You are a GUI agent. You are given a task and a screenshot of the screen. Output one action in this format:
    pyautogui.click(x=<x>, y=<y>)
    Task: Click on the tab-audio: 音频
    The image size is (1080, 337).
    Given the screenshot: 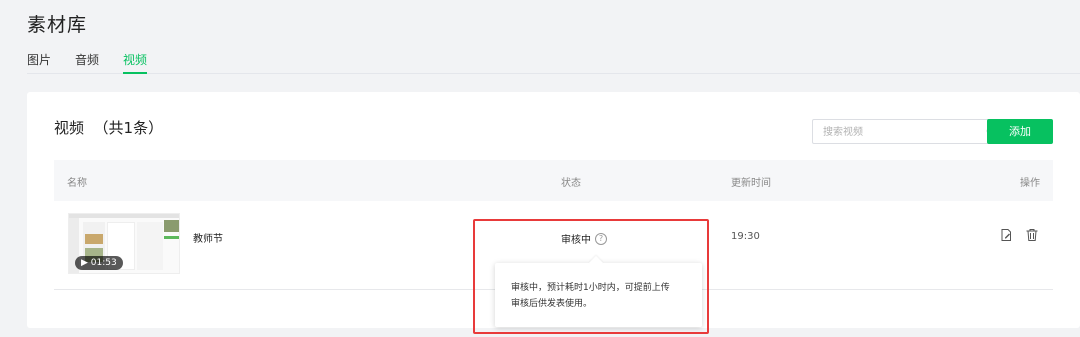 What is the action you would take?
    pyautogui.click(x=87, y=63)
    